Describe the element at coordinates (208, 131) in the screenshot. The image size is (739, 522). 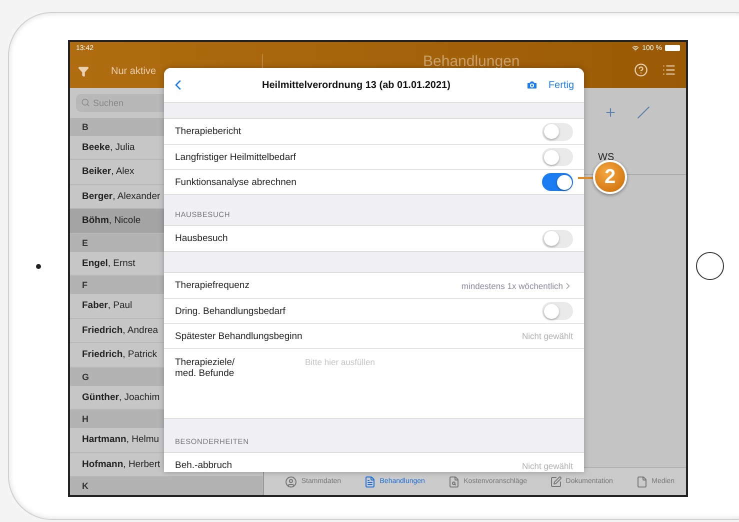
I see `row-label: Therapiebericht` at that location.